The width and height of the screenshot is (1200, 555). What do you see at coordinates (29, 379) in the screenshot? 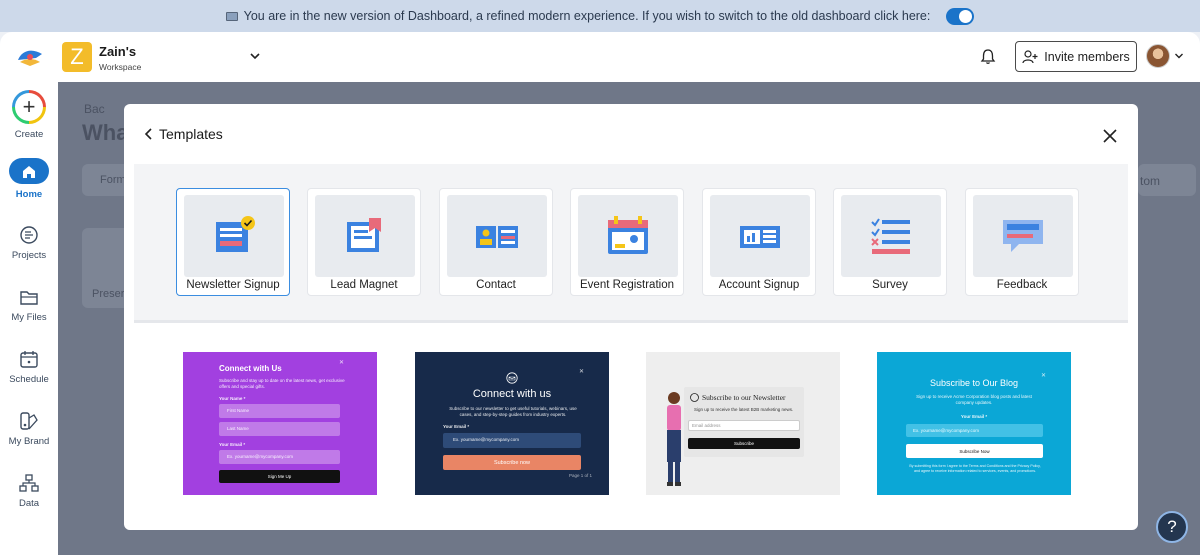
I see `sidebar-item-label: Schedule` at bounding box center [29, 379].